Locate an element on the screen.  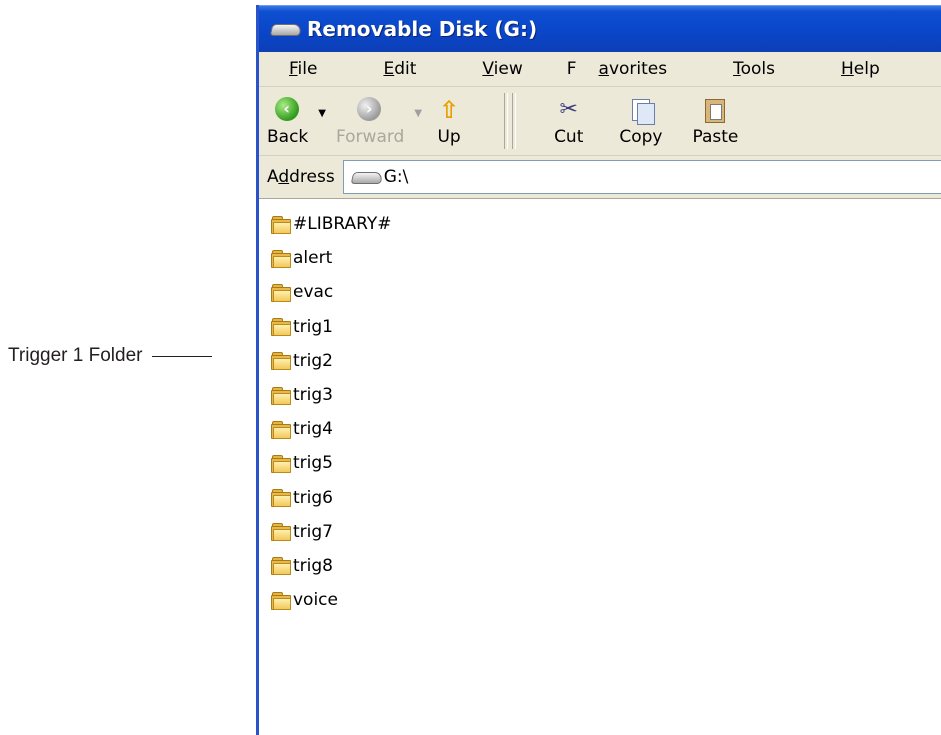
toolbar-separator is located at coordinates (506, 121).